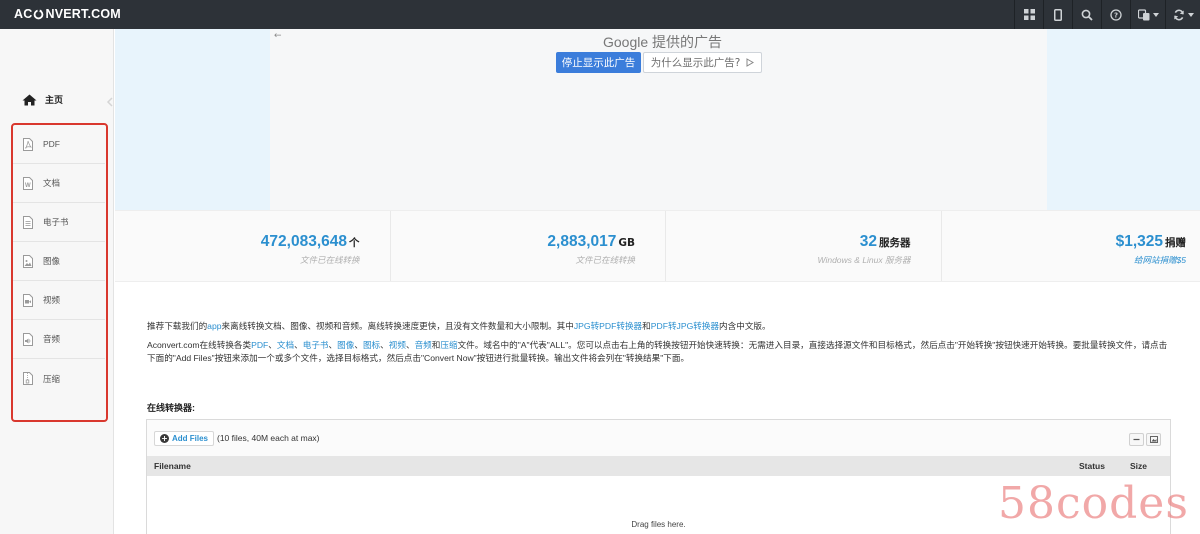  I want to click on ebook-link: 电子书, so click(316, 345).